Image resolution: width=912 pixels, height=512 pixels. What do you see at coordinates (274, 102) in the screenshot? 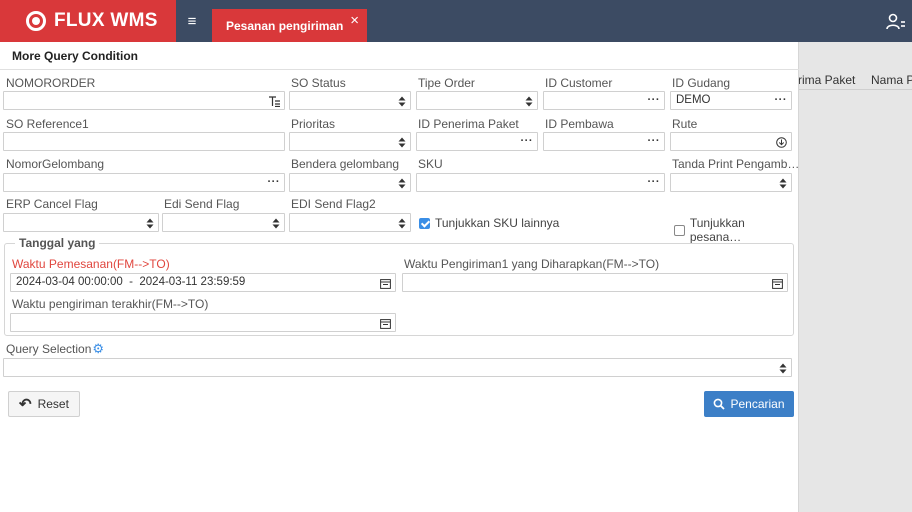
I see `multiline-text-icon` at bounding box center [274, 102].